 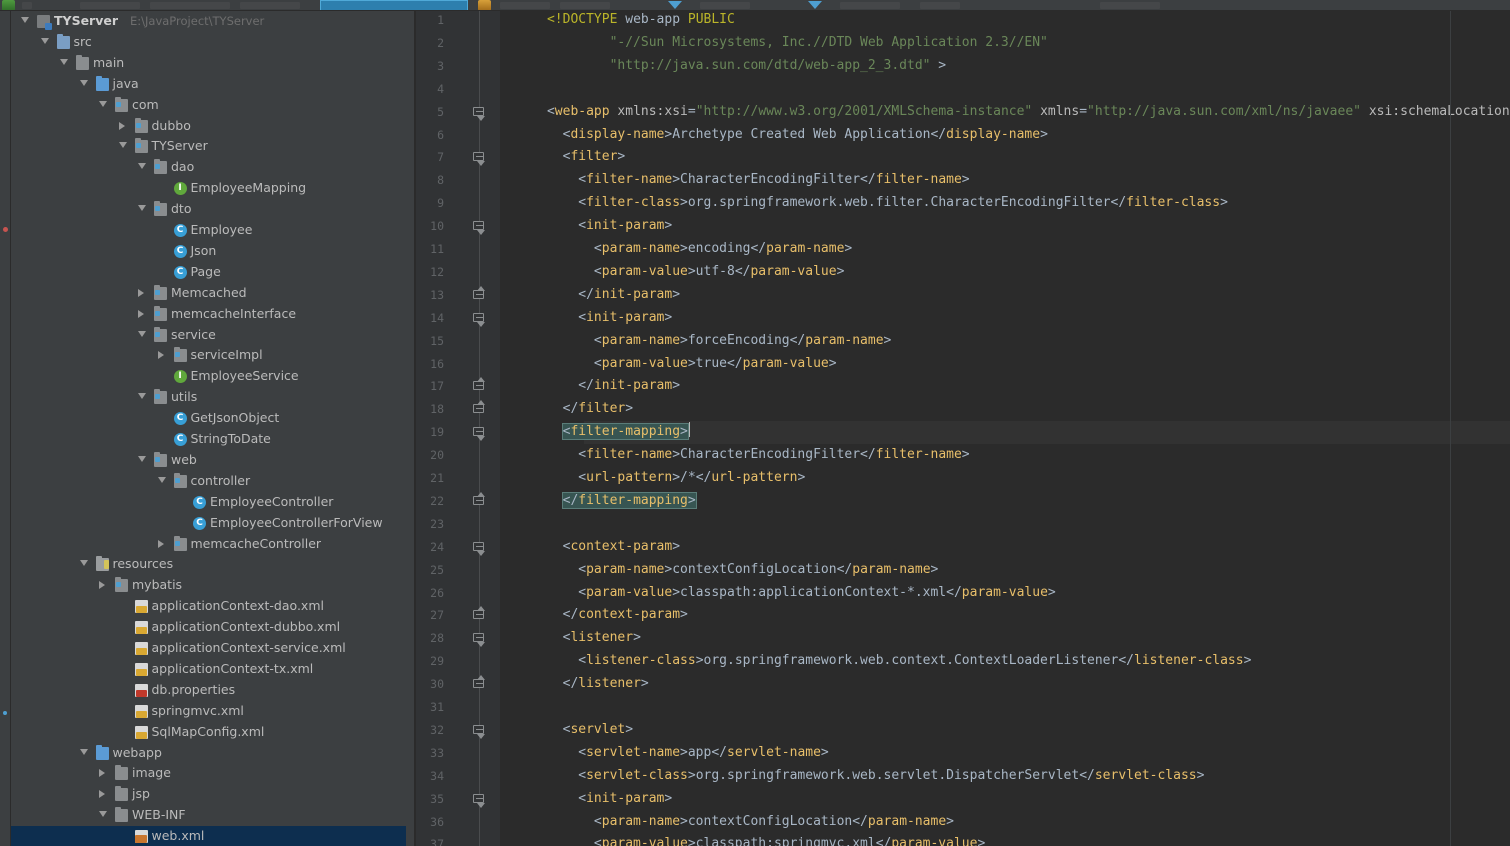 What do you see at coordinates (394, 5) in the screenshot?
I see `active-editor-tab` at bounding box center [394, 5].